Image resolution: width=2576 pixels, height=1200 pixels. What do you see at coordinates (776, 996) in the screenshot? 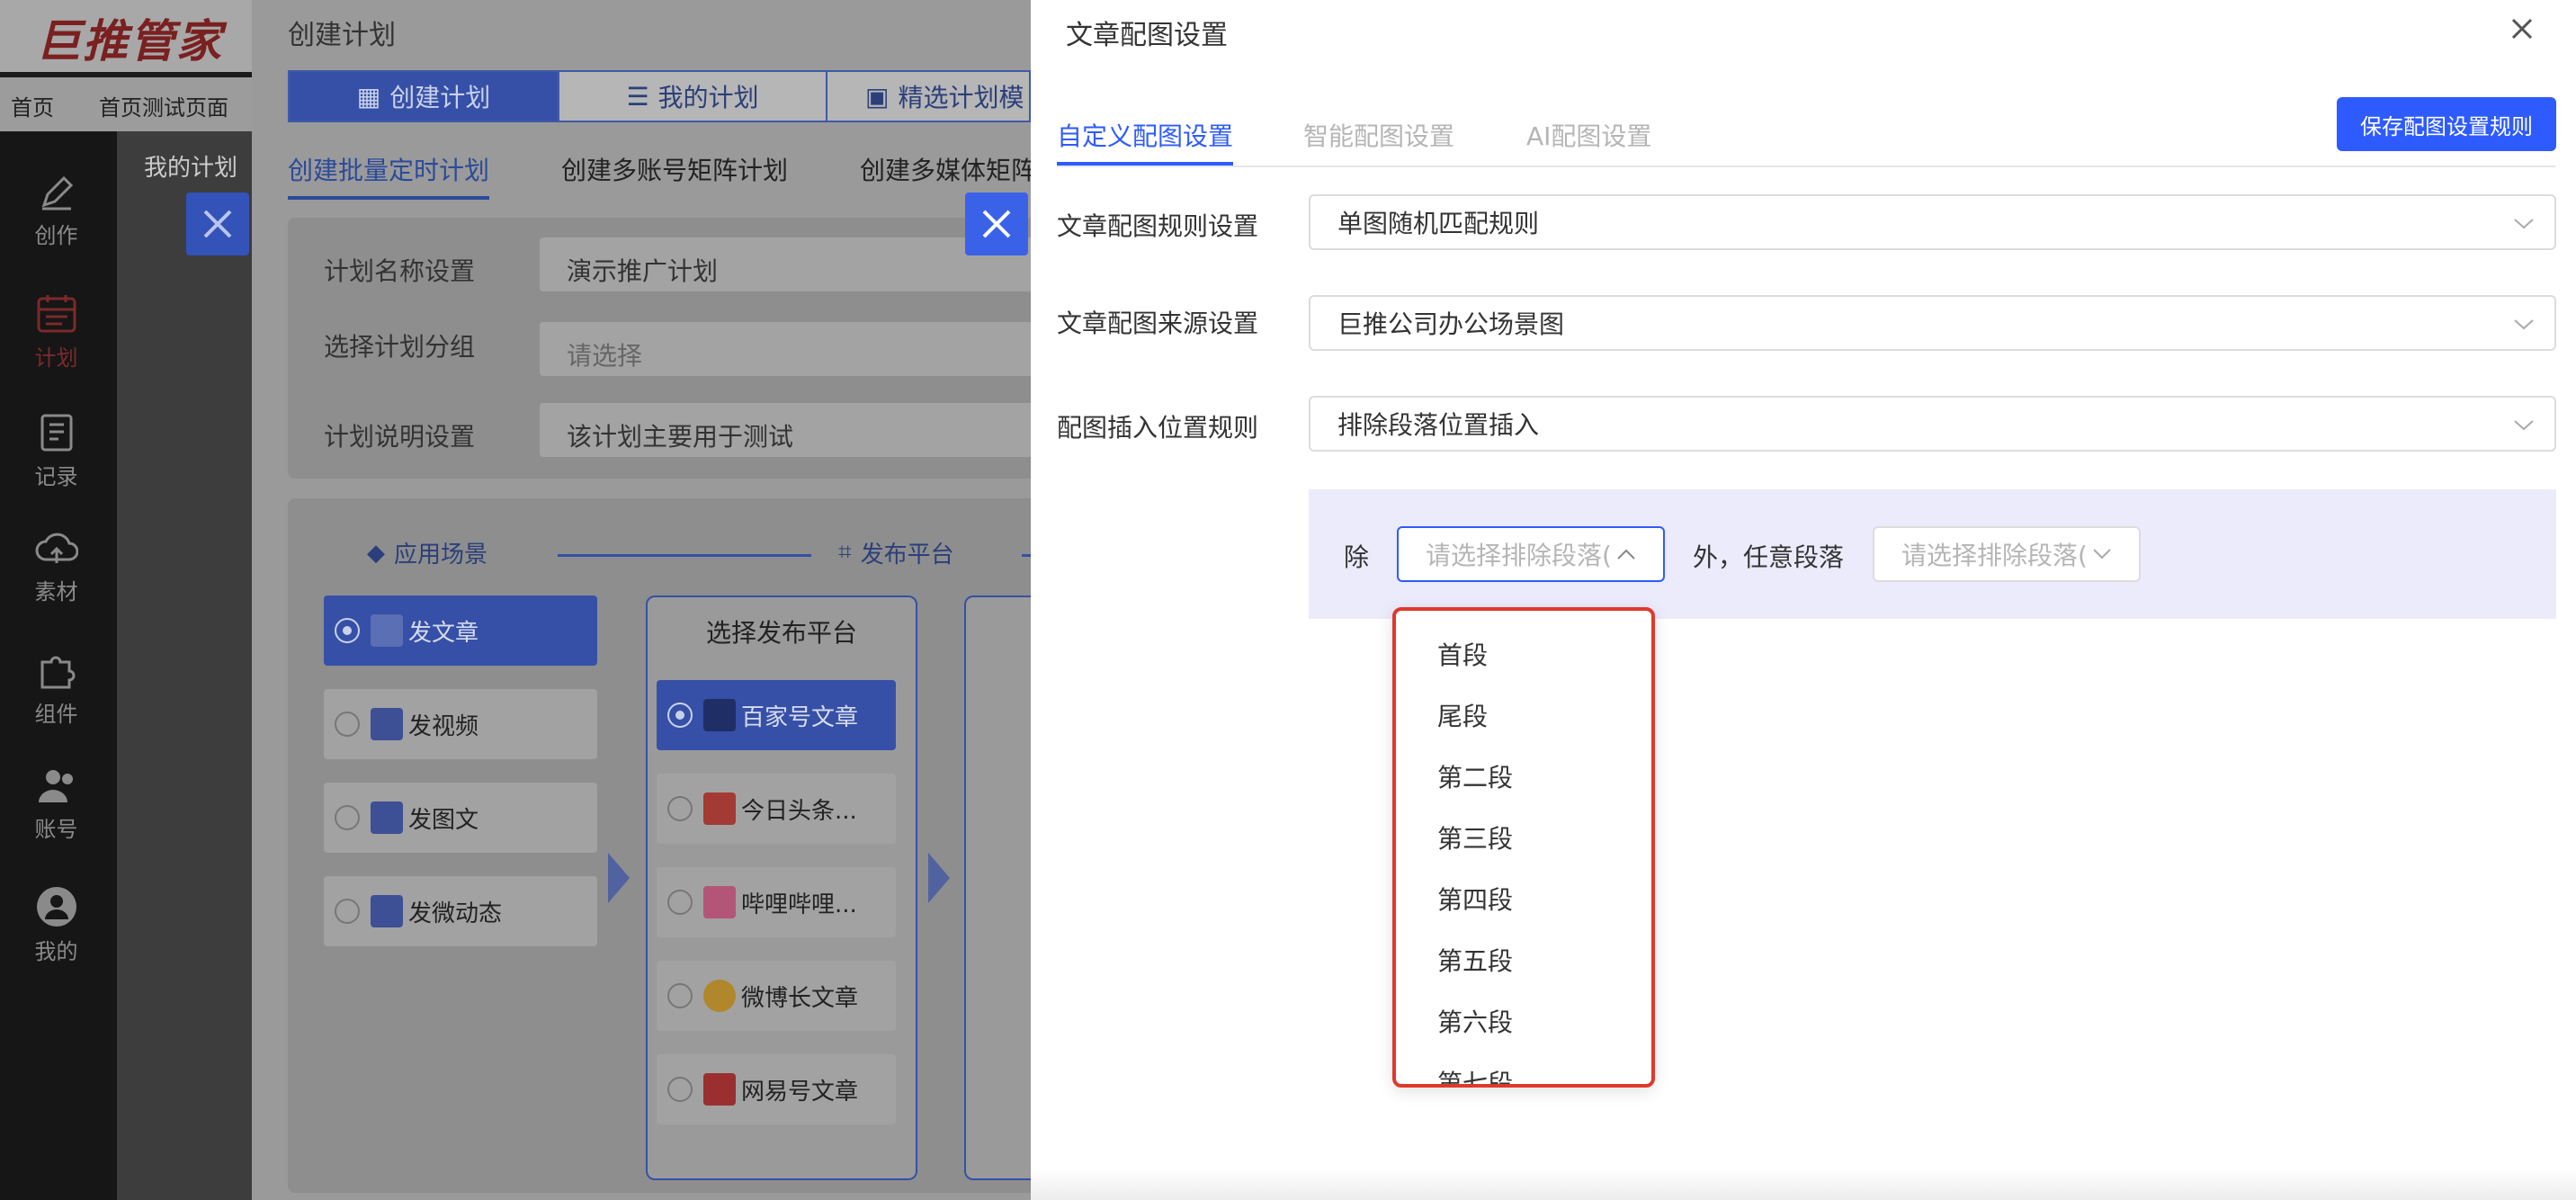
I see `platform-weibo: 微博长文章` at bounding box center [776, 996].